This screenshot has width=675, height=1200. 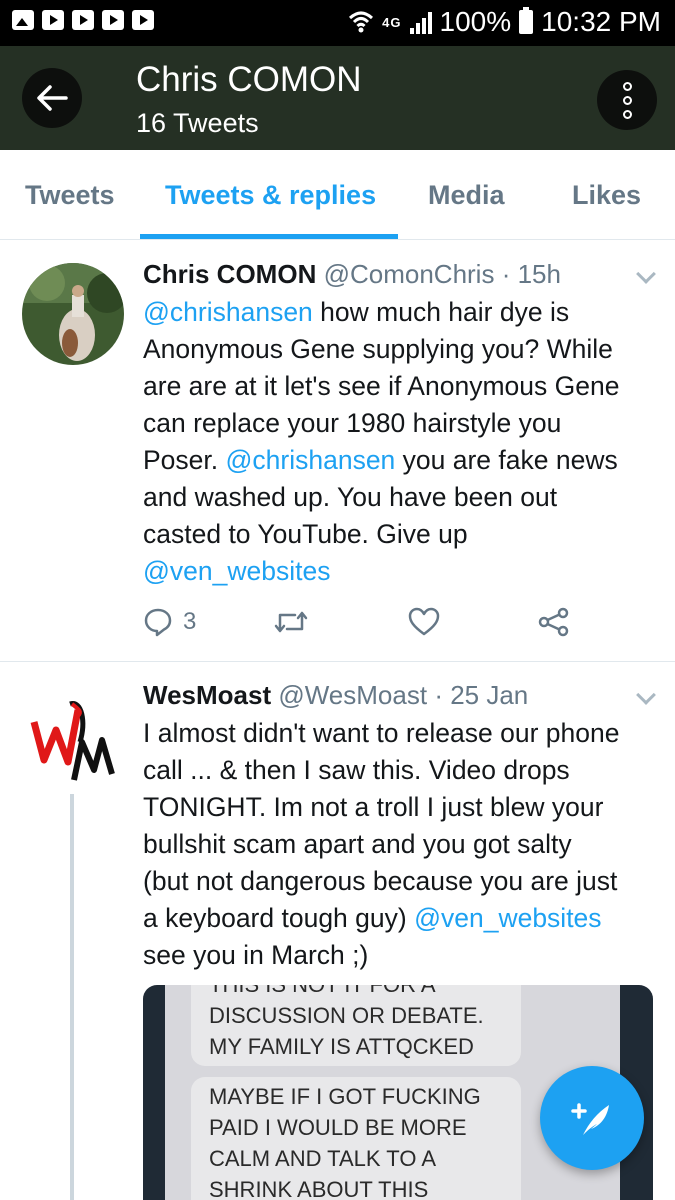 I want to click on tab-tweets: Tweets, so click(x=70, y=195).